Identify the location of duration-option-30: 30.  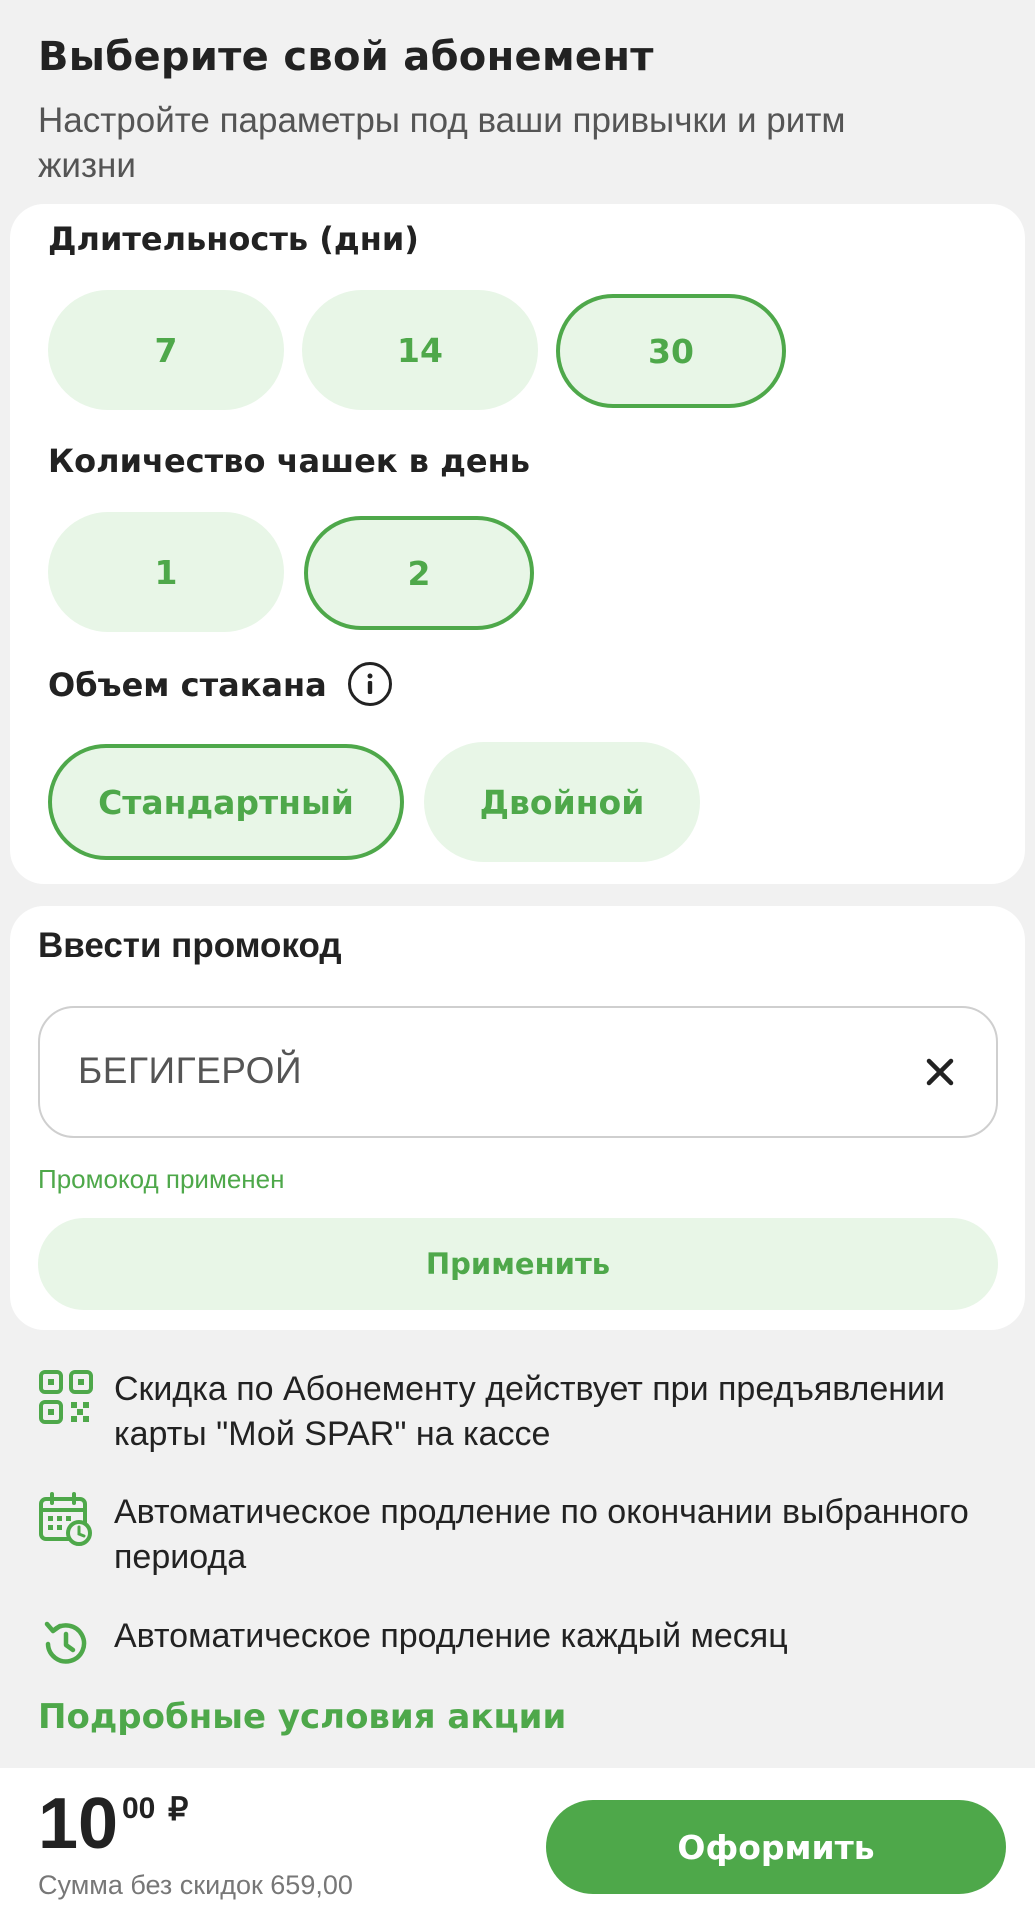
(671, 351).